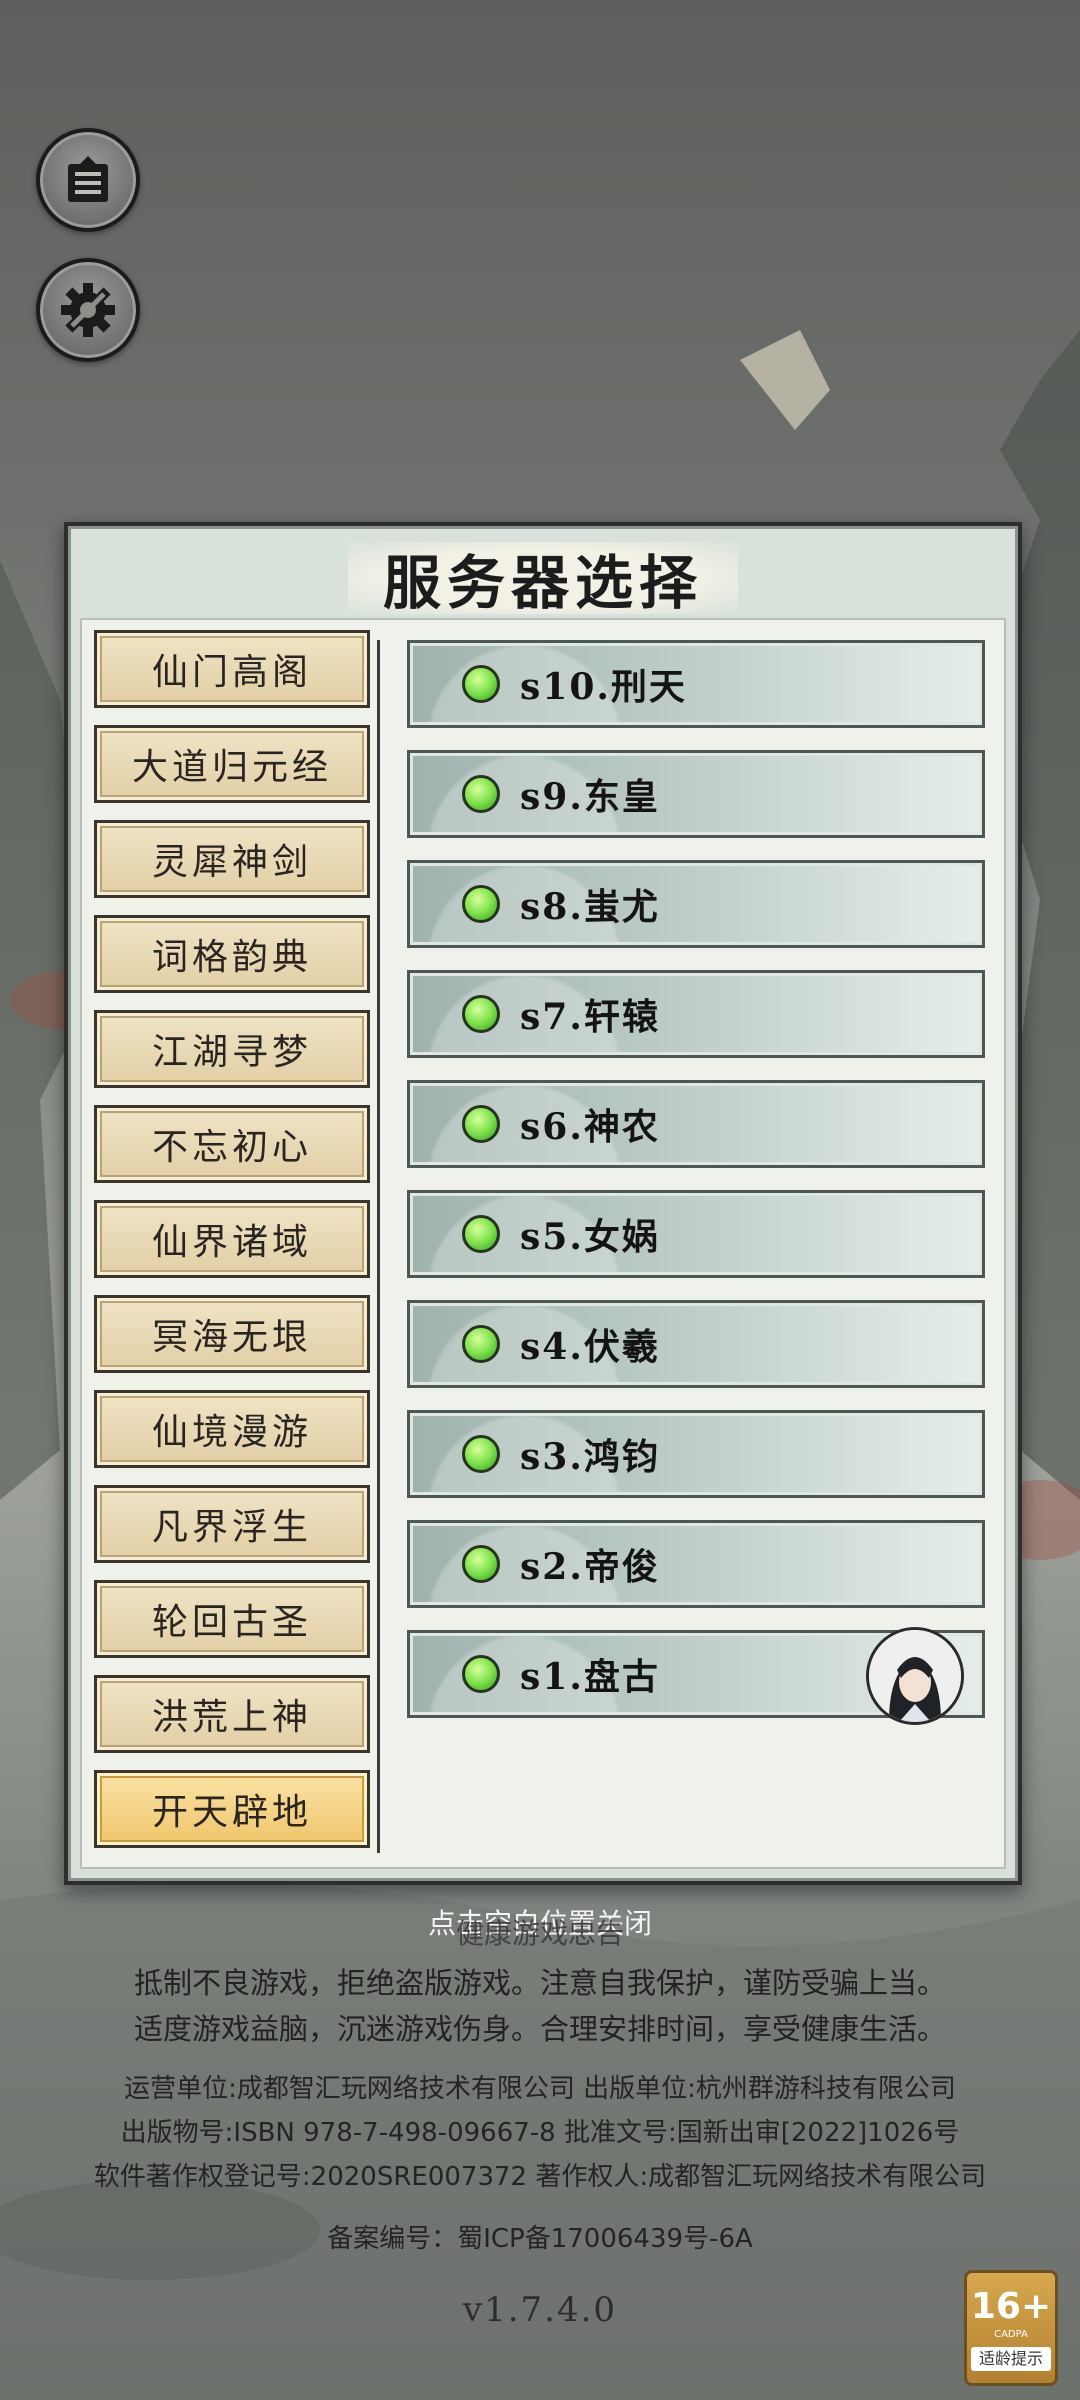 This screenshot has width=1080, height=2400. What do you see at coordinates (696, 1124) in the screenshot?
I see `server-row: s6.神农` at bounding box center [696, 1124].